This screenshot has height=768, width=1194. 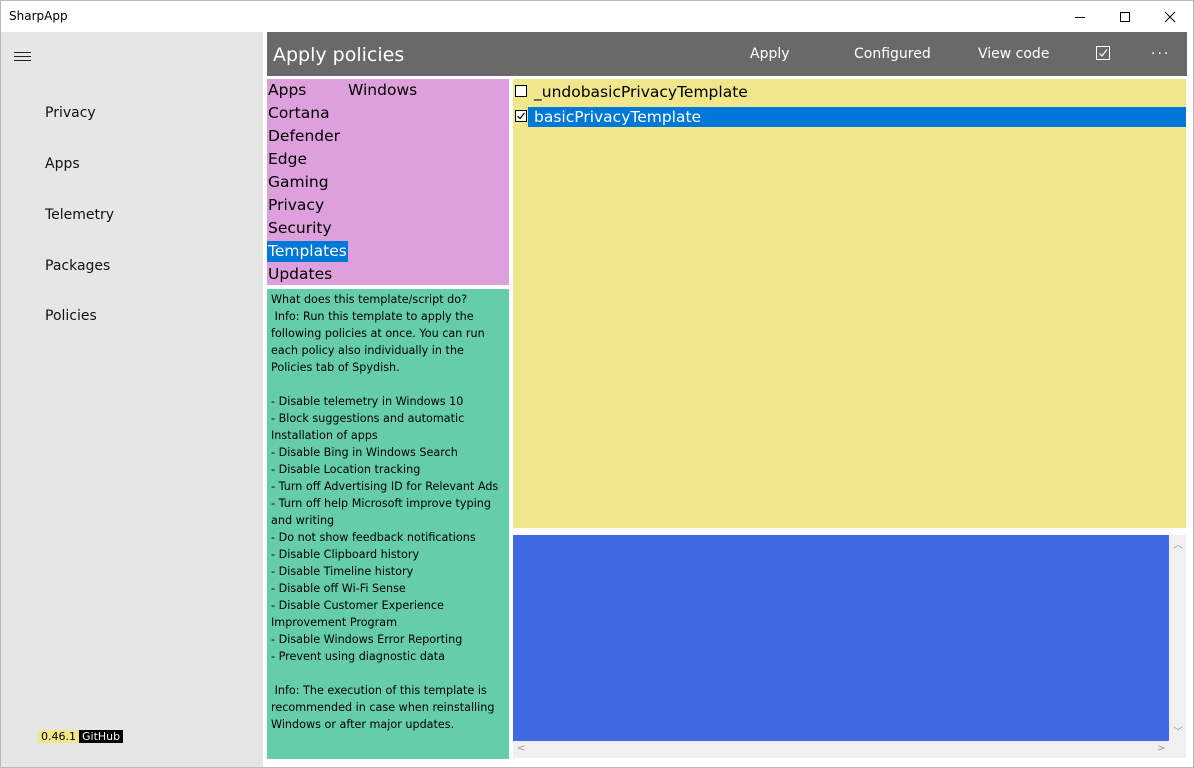 I want to click on list-item: basicPrivacyTemplate, so click(x=849, y=116).